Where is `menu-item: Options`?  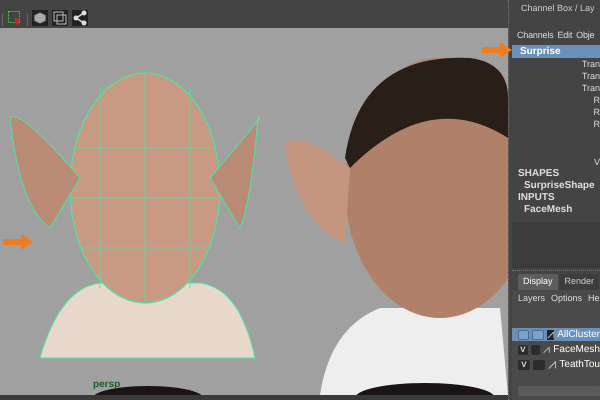 menu-item: Options is located at coordinates (566, 299).